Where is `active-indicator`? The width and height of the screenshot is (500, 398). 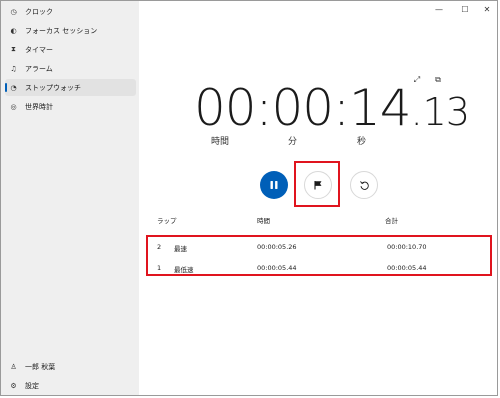 active-indicator is located at coordinates (6, 87).